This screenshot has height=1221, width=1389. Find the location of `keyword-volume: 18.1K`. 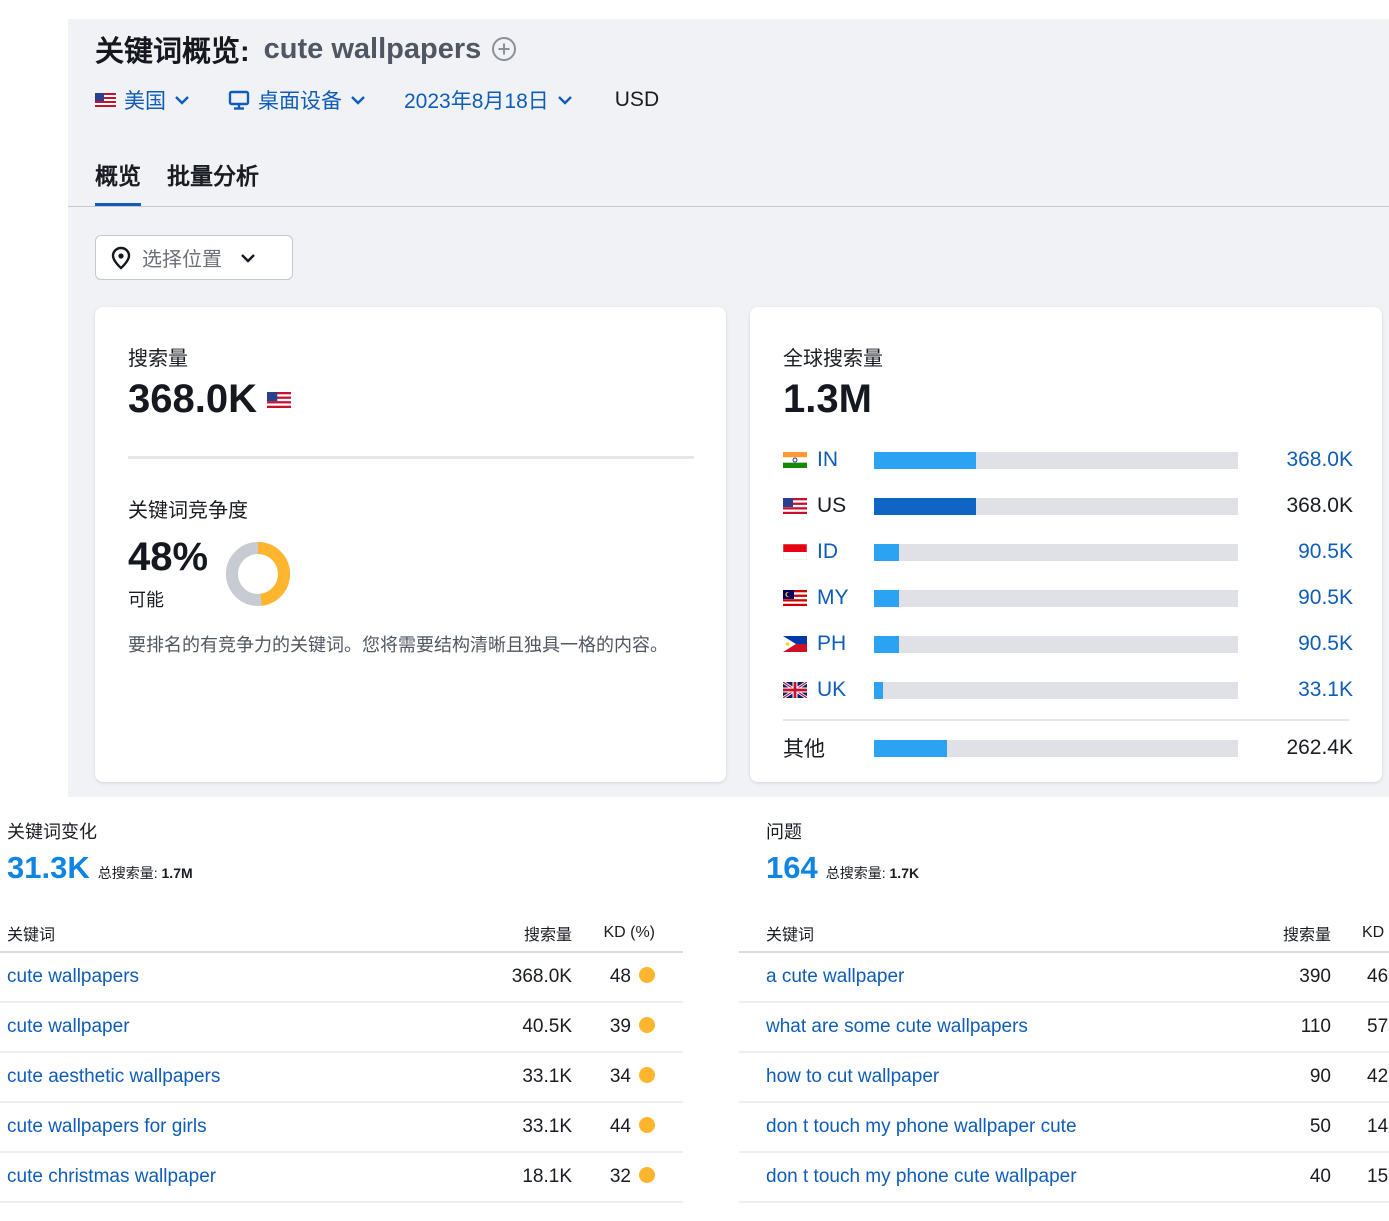

keyword-volume: 18.1K is located at coordinates (547, 1176).